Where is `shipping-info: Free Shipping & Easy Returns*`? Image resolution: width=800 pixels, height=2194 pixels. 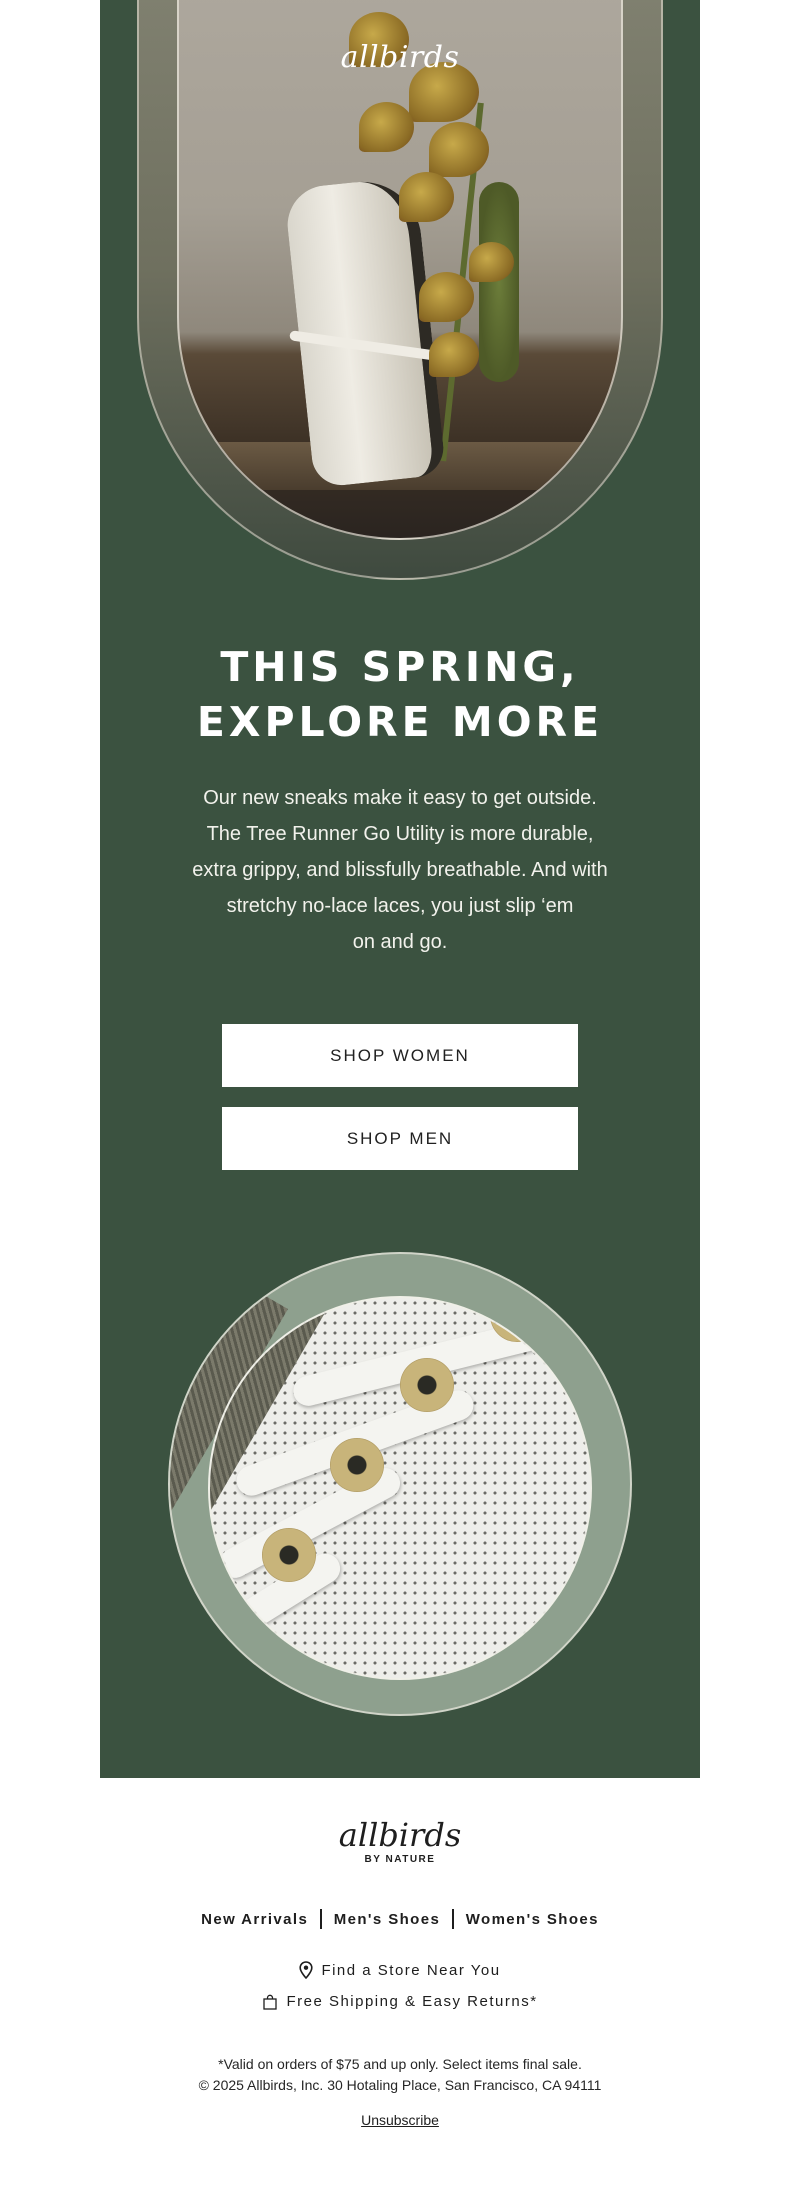 shipping-info: Free Shipping & Easy Returns* is located at coordinates (400, 2001).